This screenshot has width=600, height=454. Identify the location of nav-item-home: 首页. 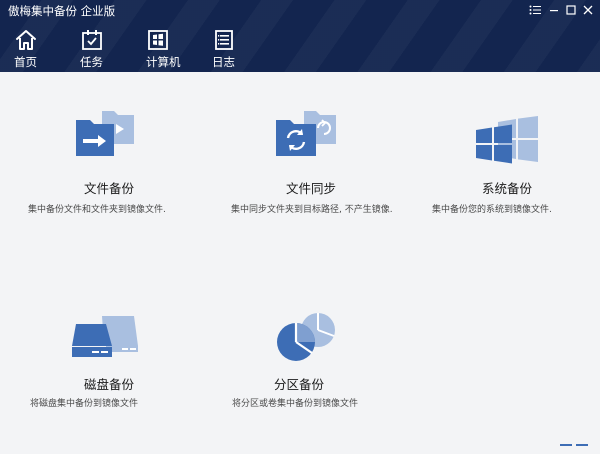
(47, 49).